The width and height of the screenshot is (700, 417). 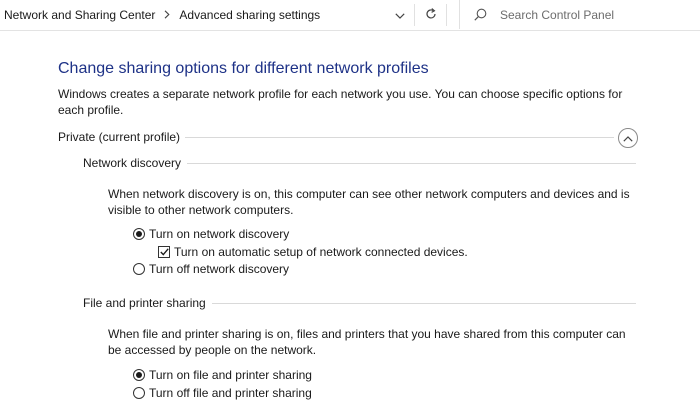 What do you see at coordinates (219, 234) in the screenshot?
I see `option-label: Turn on network discovery` at bounding box center [219, 234].